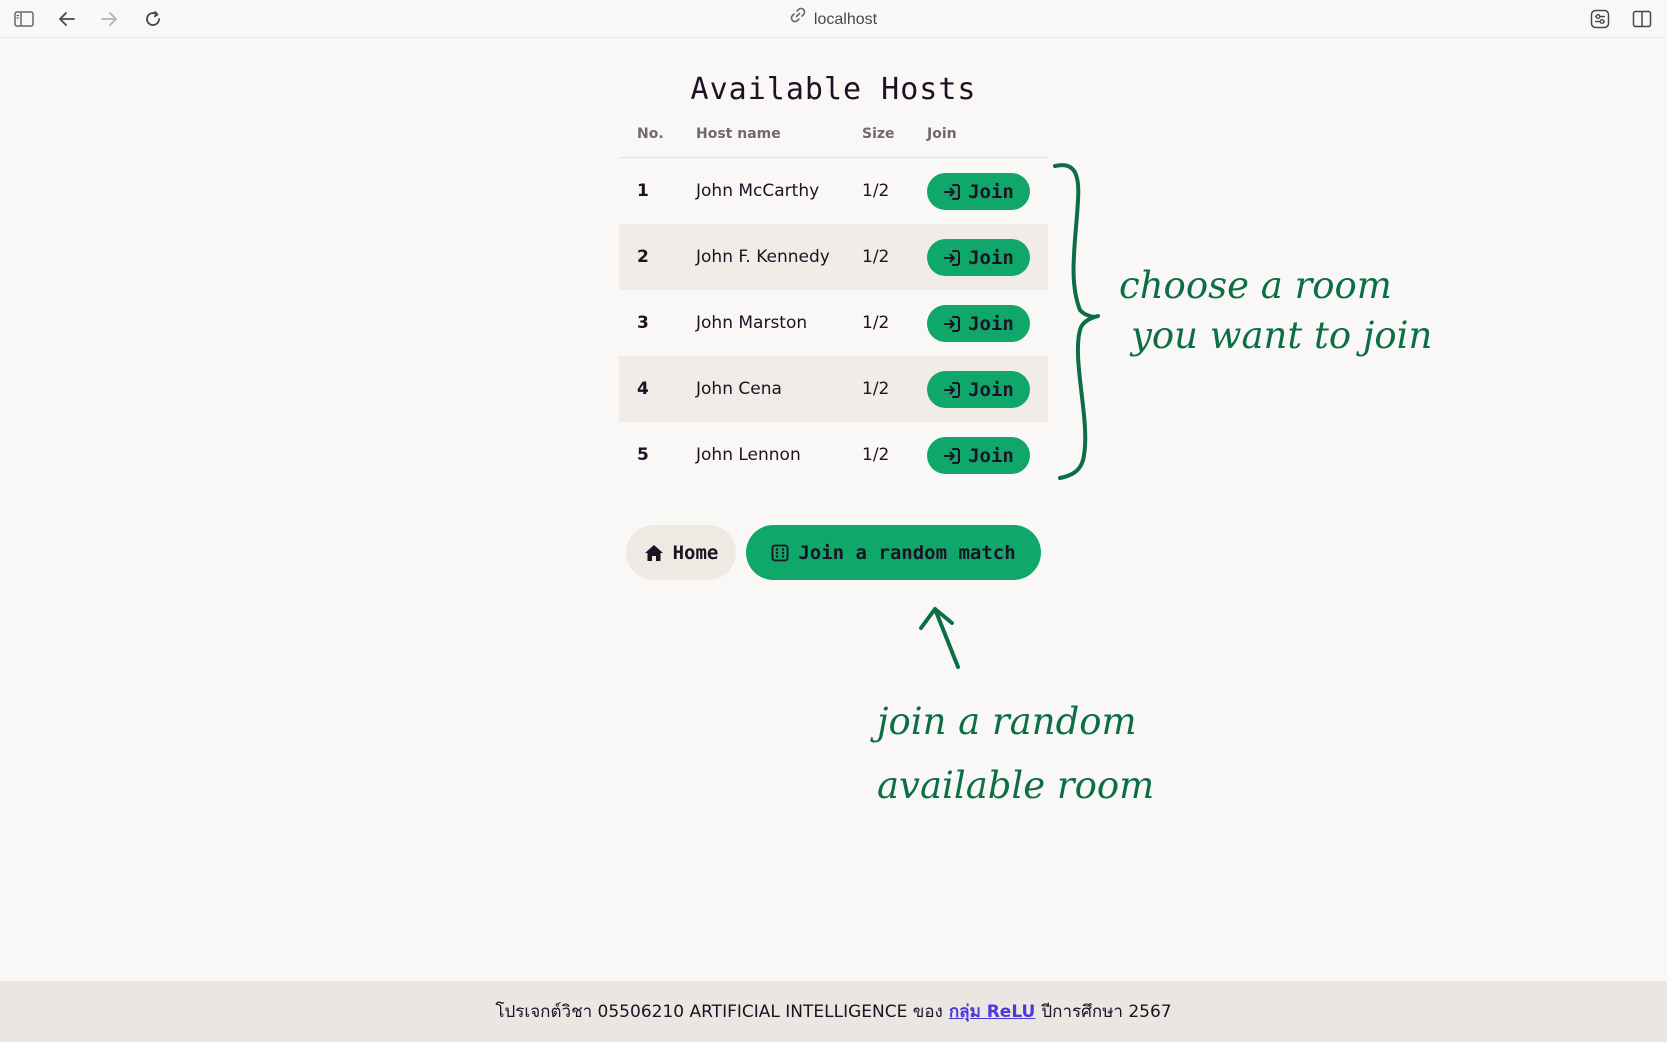  I want to click on host-name: John F. Kennedy, so click(763, 257).